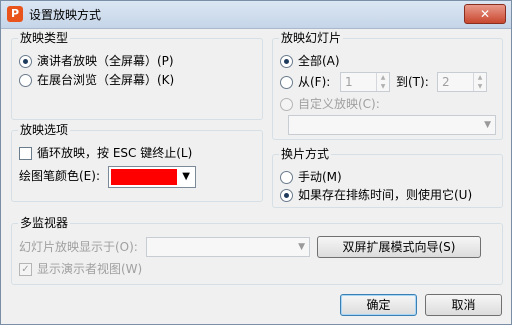 The height and width of the screenshot is (325, 512). I want to click on radio-label: 从(F):, so click(314, 82).